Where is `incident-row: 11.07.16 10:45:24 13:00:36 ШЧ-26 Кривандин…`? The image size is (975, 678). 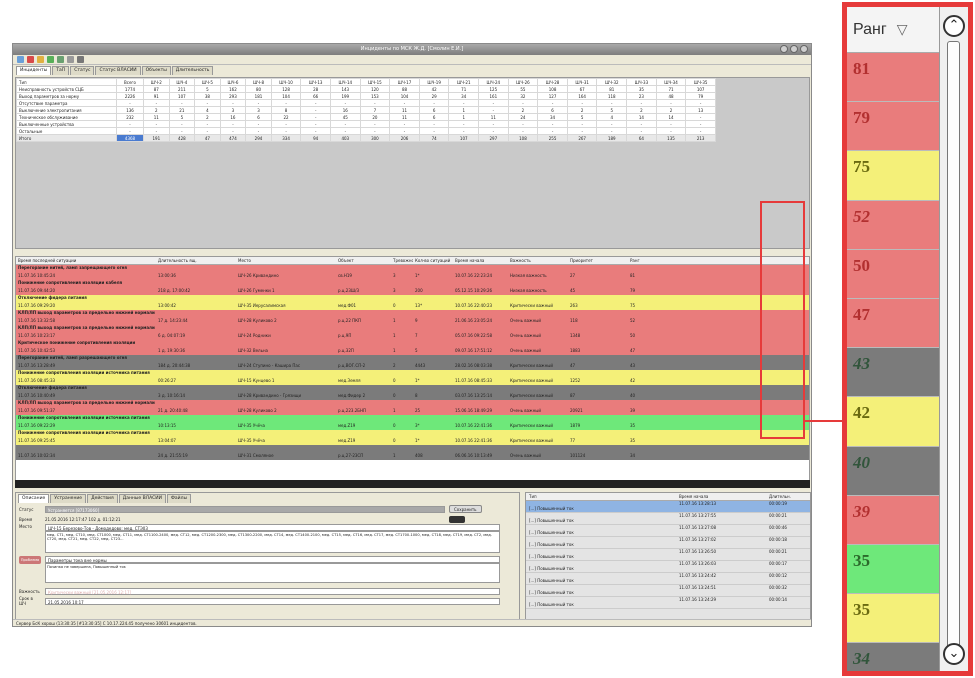 incident-row: 11.07.16 10:45:24 13:00:36 ШЧ-26 Кривандин… is located at coordinates (412, 275).